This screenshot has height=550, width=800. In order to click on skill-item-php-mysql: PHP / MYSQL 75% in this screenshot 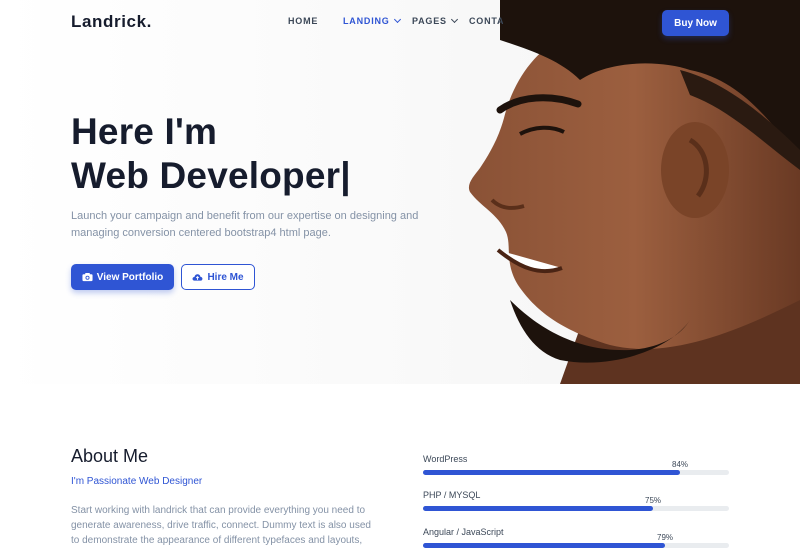, I will do `click(576, 500)`.